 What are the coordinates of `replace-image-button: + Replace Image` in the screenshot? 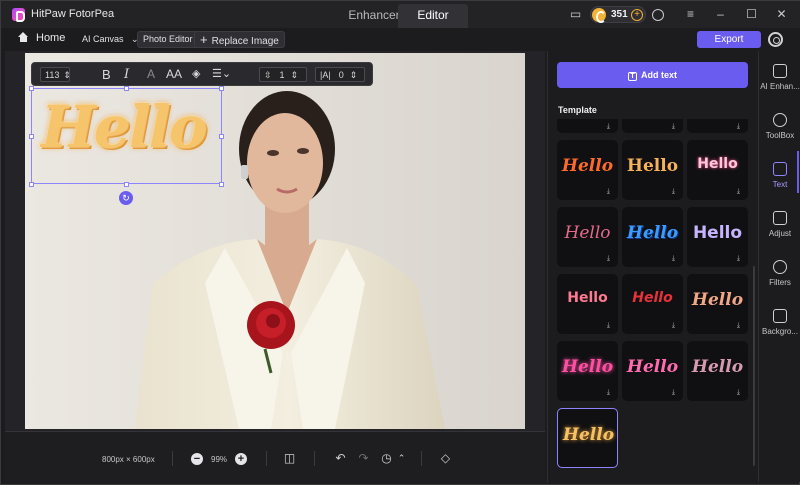 It's located at (239, 39).